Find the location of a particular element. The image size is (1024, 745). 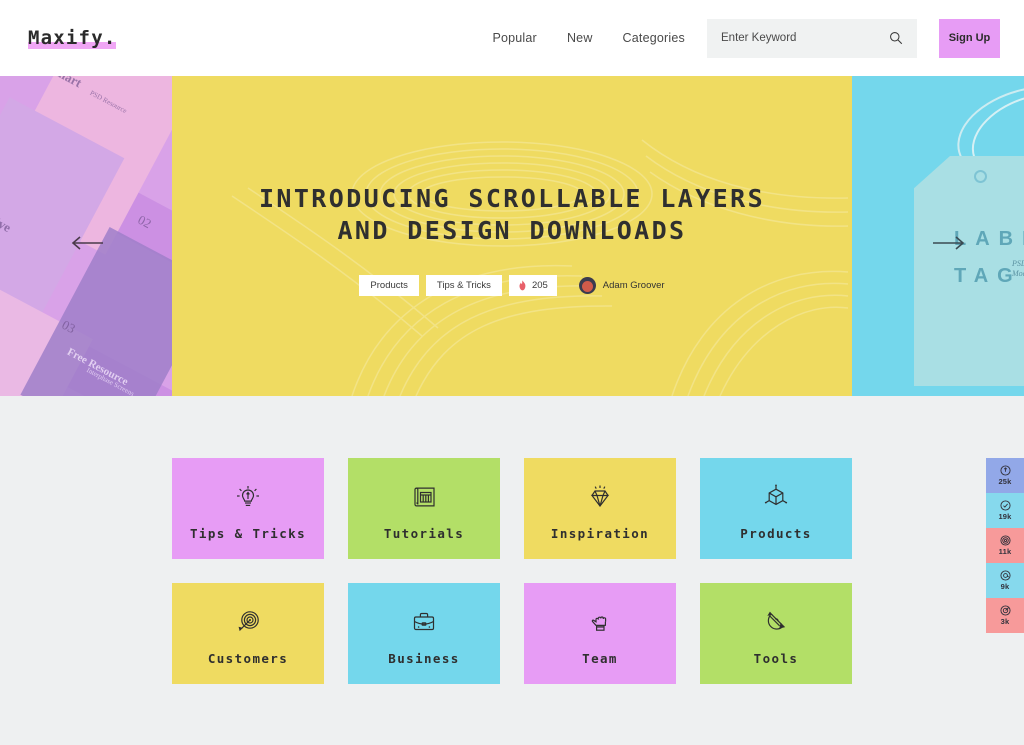

briefcase-icon is located at coordinates (424, 622).